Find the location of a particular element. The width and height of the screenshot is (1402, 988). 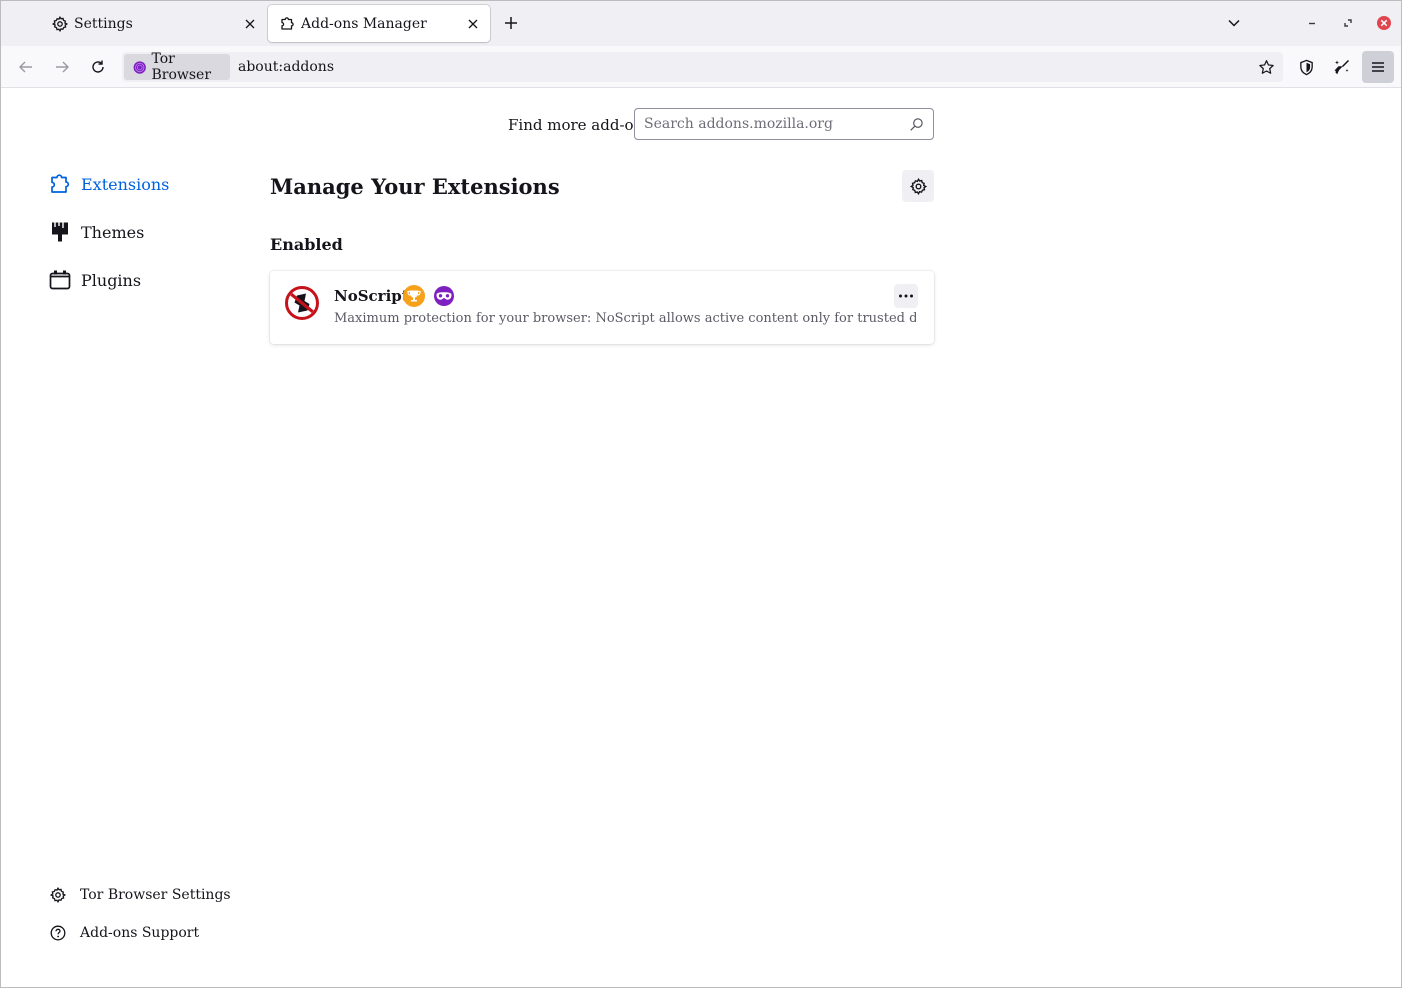

search-icon is located at coordinates (916, 124).